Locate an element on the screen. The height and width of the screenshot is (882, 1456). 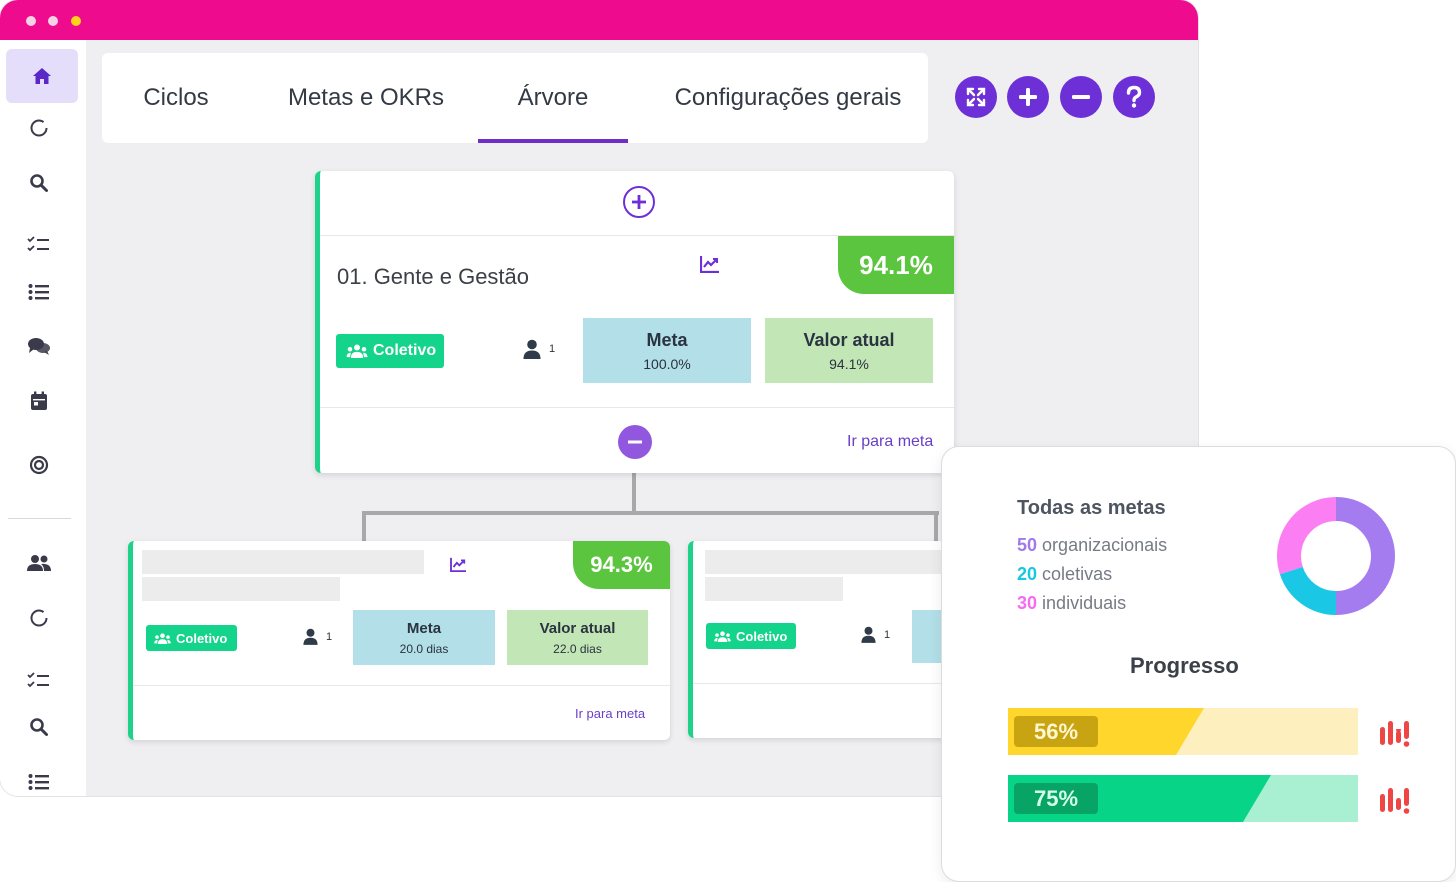
sidebar-item-cycles is located at coordinates (39, 128).